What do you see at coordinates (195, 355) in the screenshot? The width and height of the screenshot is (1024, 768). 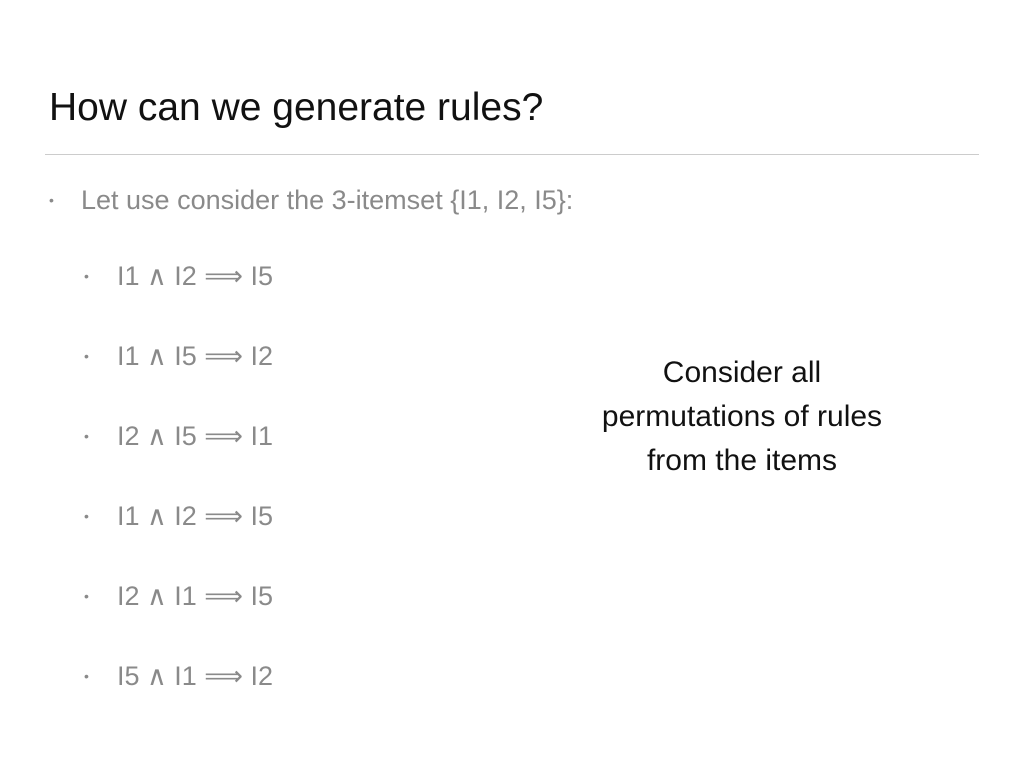 I see `rule-text: I1 ∧ I5 ⟹ I2` at bounding box center [195, 355].